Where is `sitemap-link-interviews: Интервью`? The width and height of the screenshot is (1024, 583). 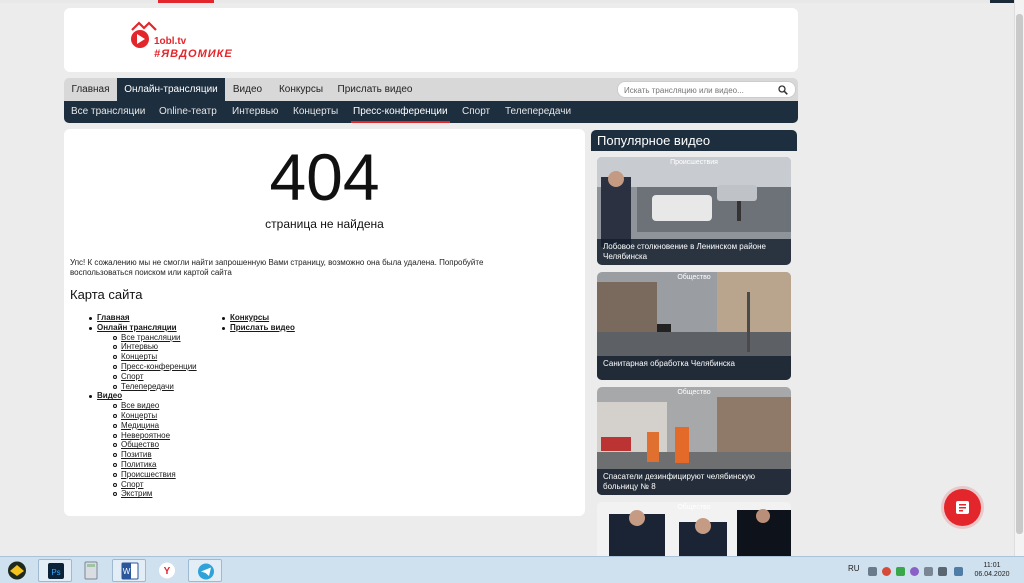
sitemap-link-interviews: Интервью is located at coordinates (147, 347).